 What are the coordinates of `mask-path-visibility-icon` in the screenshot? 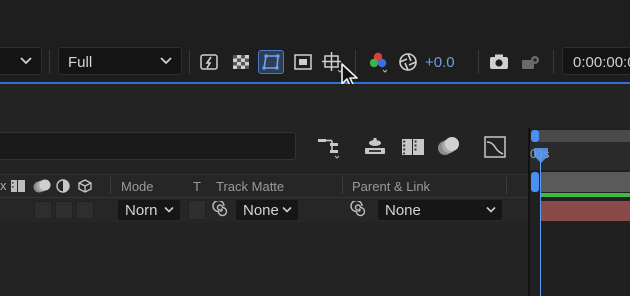 It's located at (271, 62).